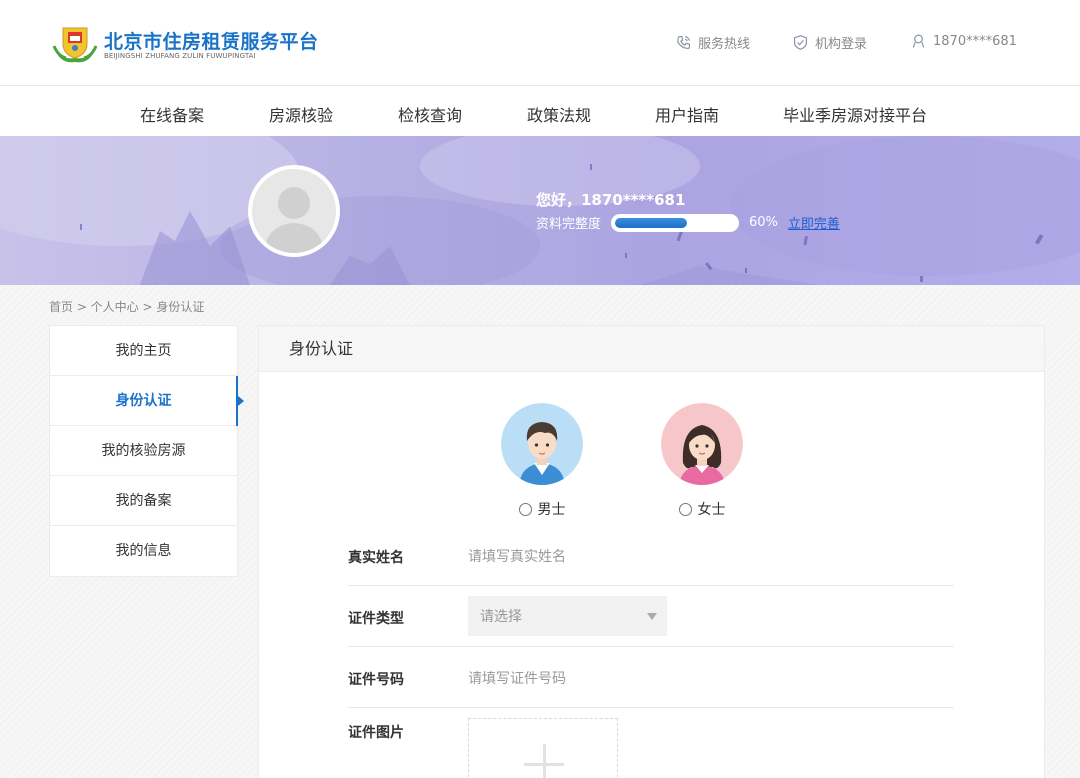 The height and width of the screenshot is (778, 1080). I want to click on sidebar: 我的主页 身份认证 我的核验房源 我的备案 我的信息, so click(146, 451).